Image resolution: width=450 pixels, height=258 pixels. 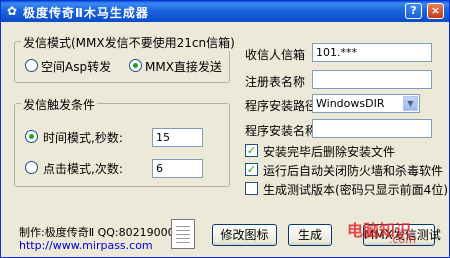 What do you see at coordinates (177, 168) in the screenshot?
I see `click-count-input` at bounding box center [177, 168].